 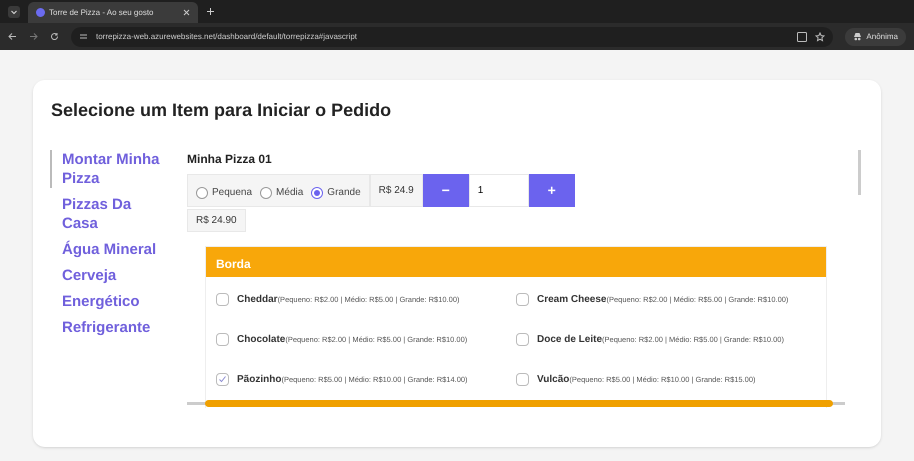 What do you see at coordinates (186, 12) in the screenshot?
I see `close-icon` at bounding box center [186, 12].